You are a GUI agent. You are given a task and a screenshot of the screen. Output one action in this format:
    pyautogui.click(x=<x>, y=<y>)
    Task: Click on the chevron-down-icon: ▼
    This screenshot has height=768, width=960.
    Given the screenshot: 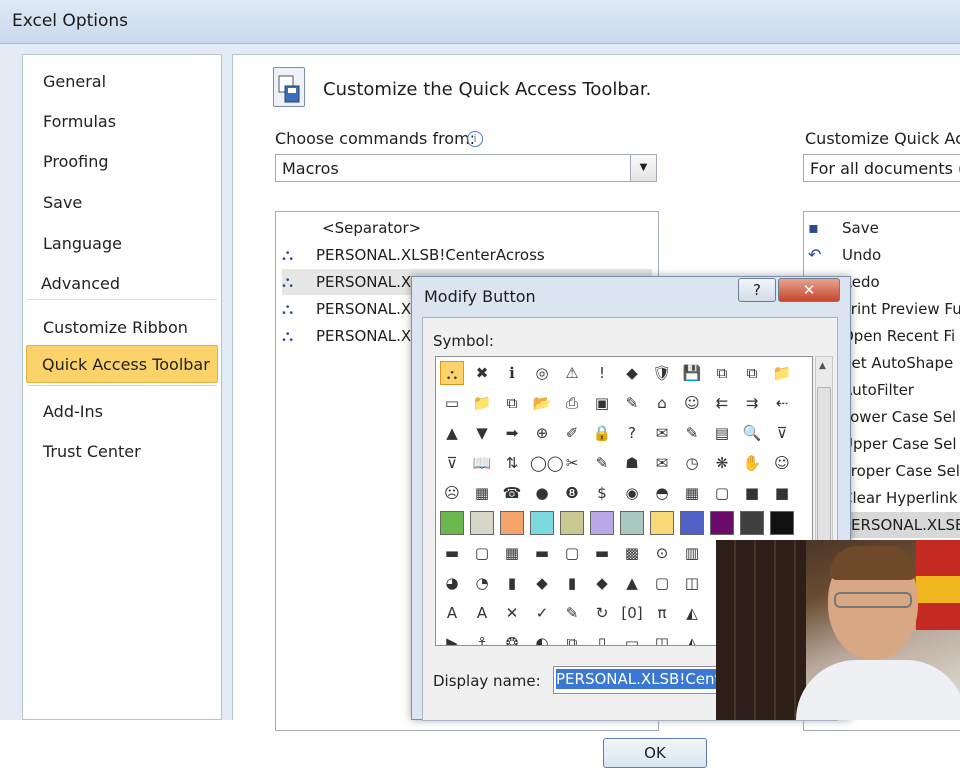 What is the action you would take?
    pyautogui.click(x=643, y=168)
    